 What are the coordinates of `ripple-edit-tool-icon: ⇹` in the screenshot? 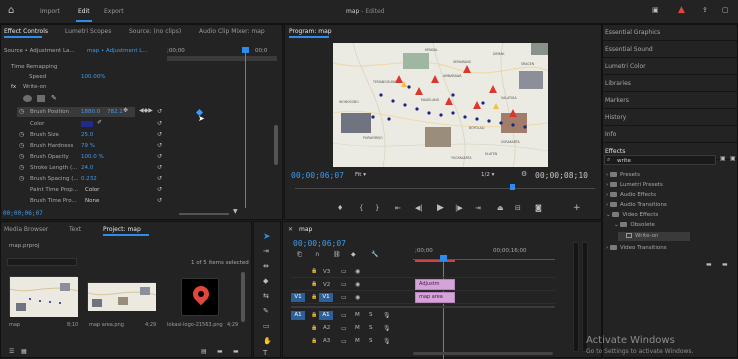 It's located at (266, 266).